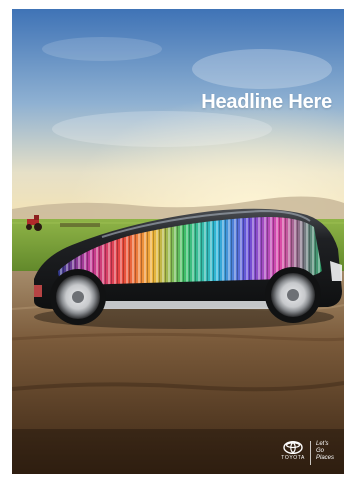 The image size is (356, 482). I want to click on brand-name: TOYOTA, so click(293, 458).